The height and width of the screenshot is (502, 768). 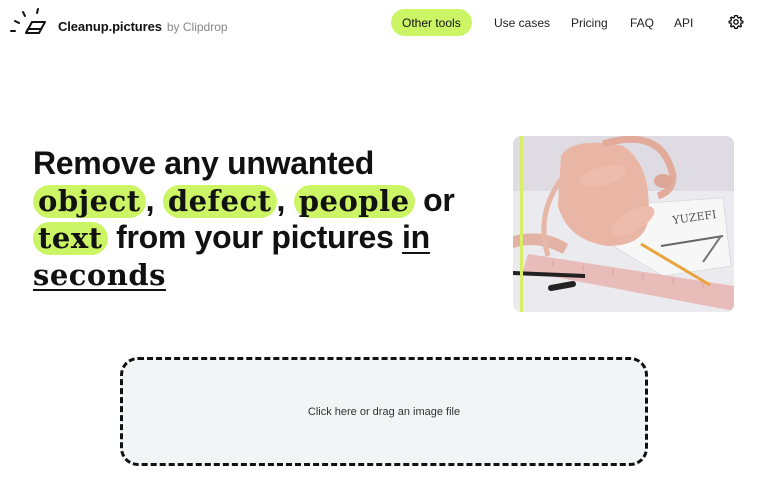 I want to click on highlight-object: object, so click(x=89, y=201).